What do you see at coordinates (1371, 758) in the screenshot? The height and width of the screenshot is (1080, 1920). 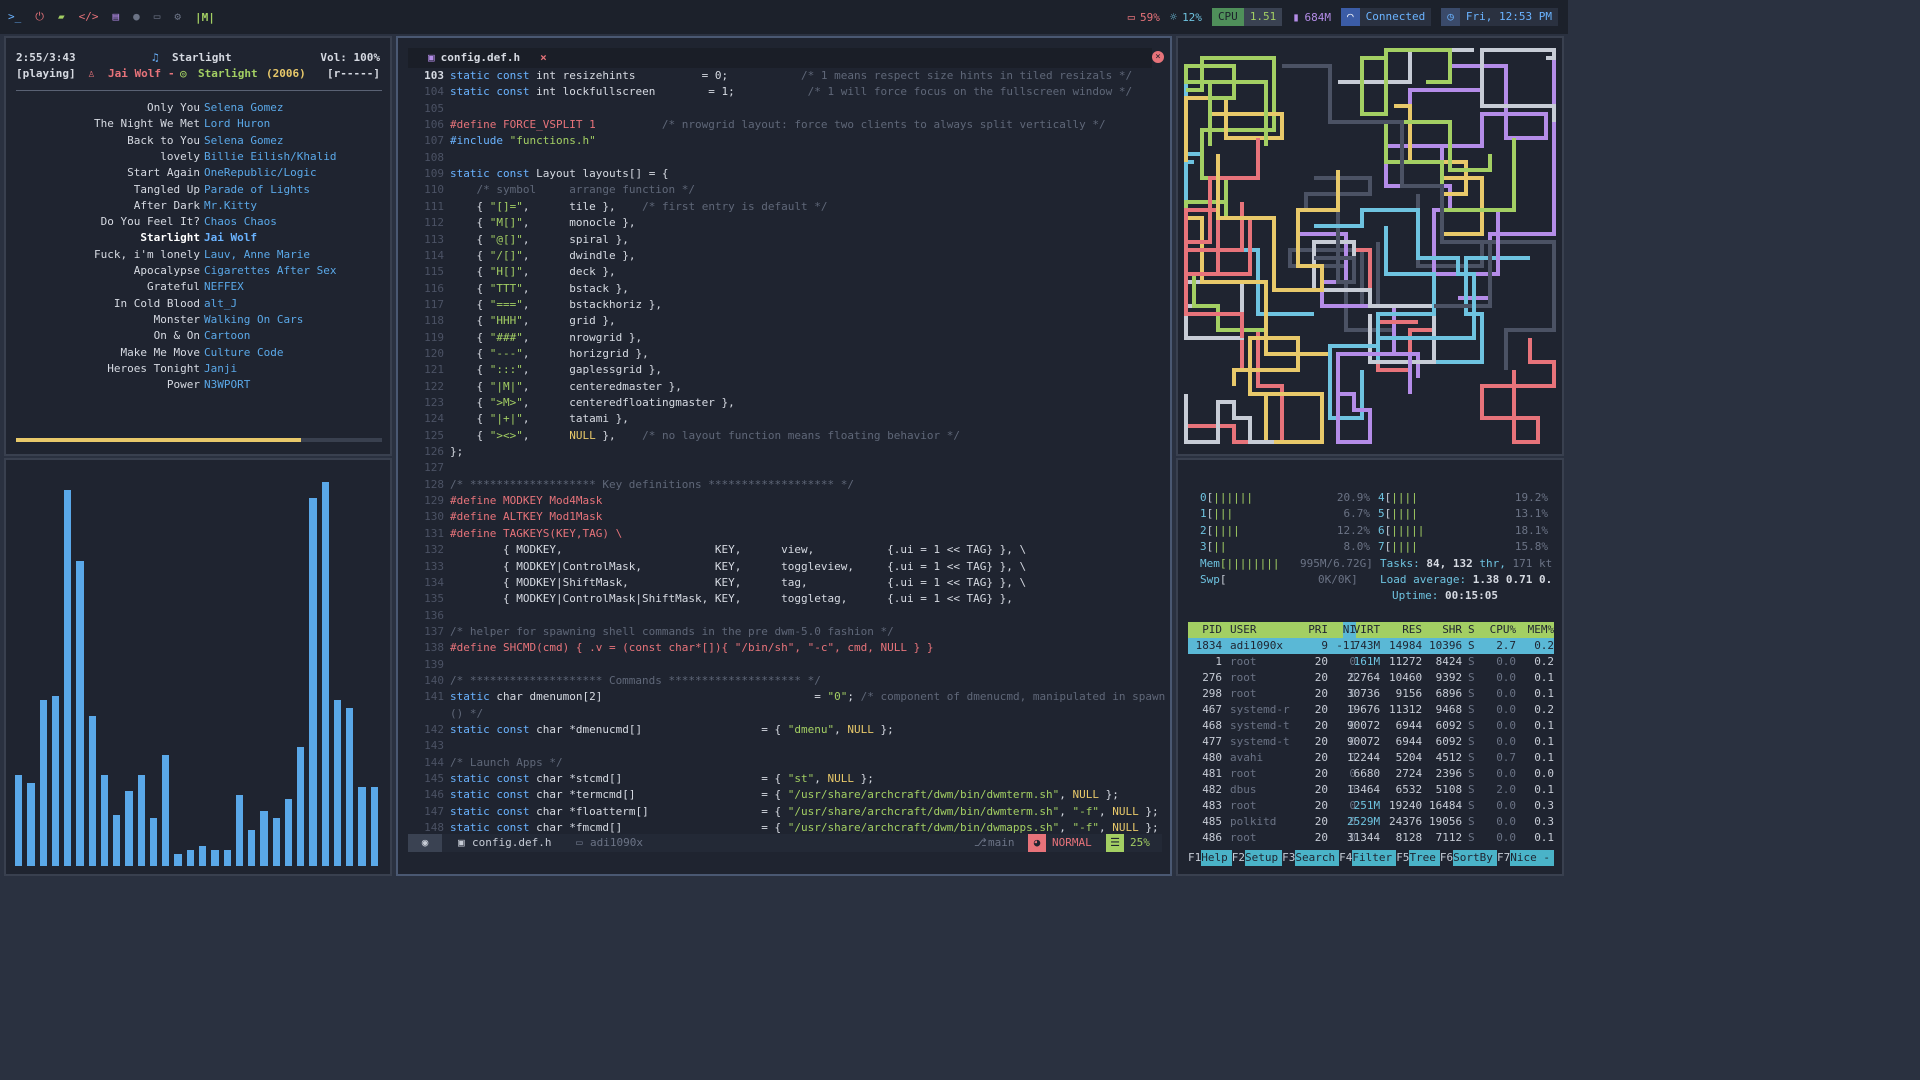 I see `process-row: 480 avahi 20 0 12244 5204 4512 S 0.7 0.1` at bounding box center [1371, 758].